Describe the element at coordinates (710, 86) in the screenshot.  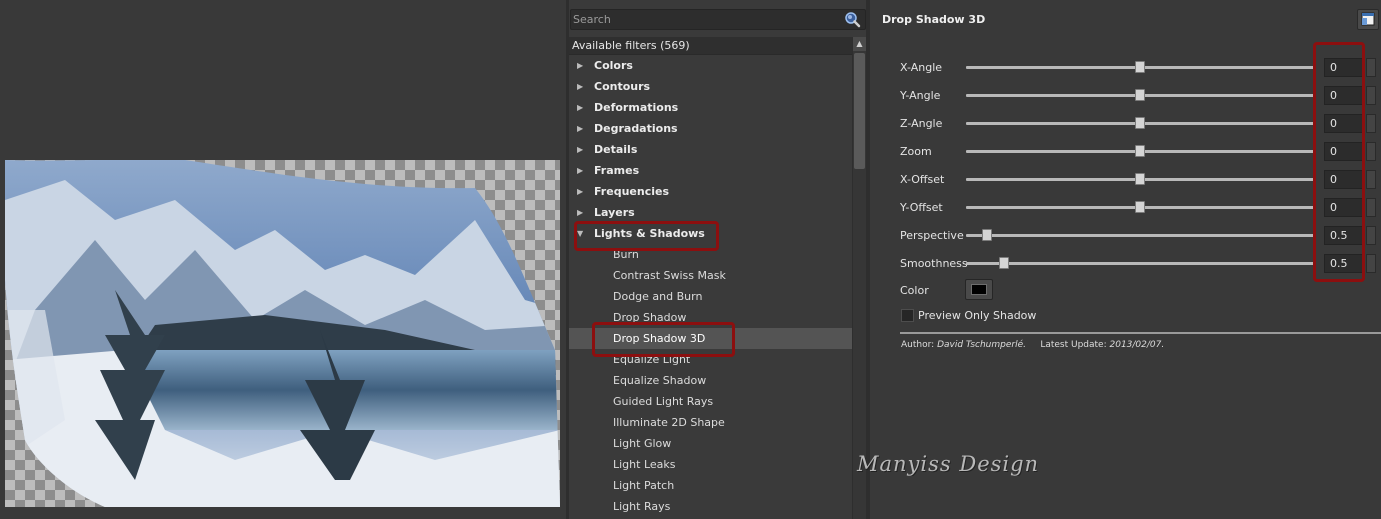
I see `category-contours: ▶ Contours` at that location.